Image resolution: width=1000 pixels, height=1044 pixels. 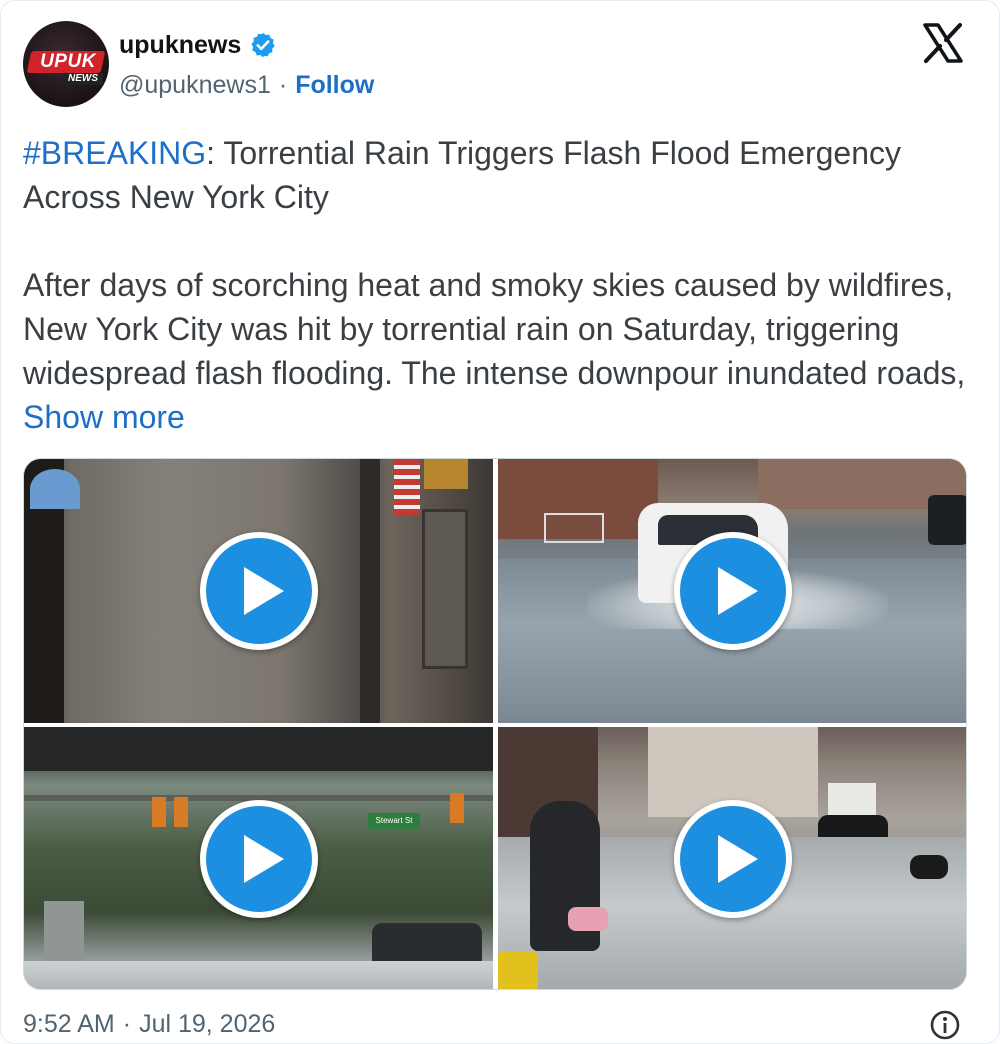 I want to click on time: 9:52 AM, so click(x=69, y=1023).